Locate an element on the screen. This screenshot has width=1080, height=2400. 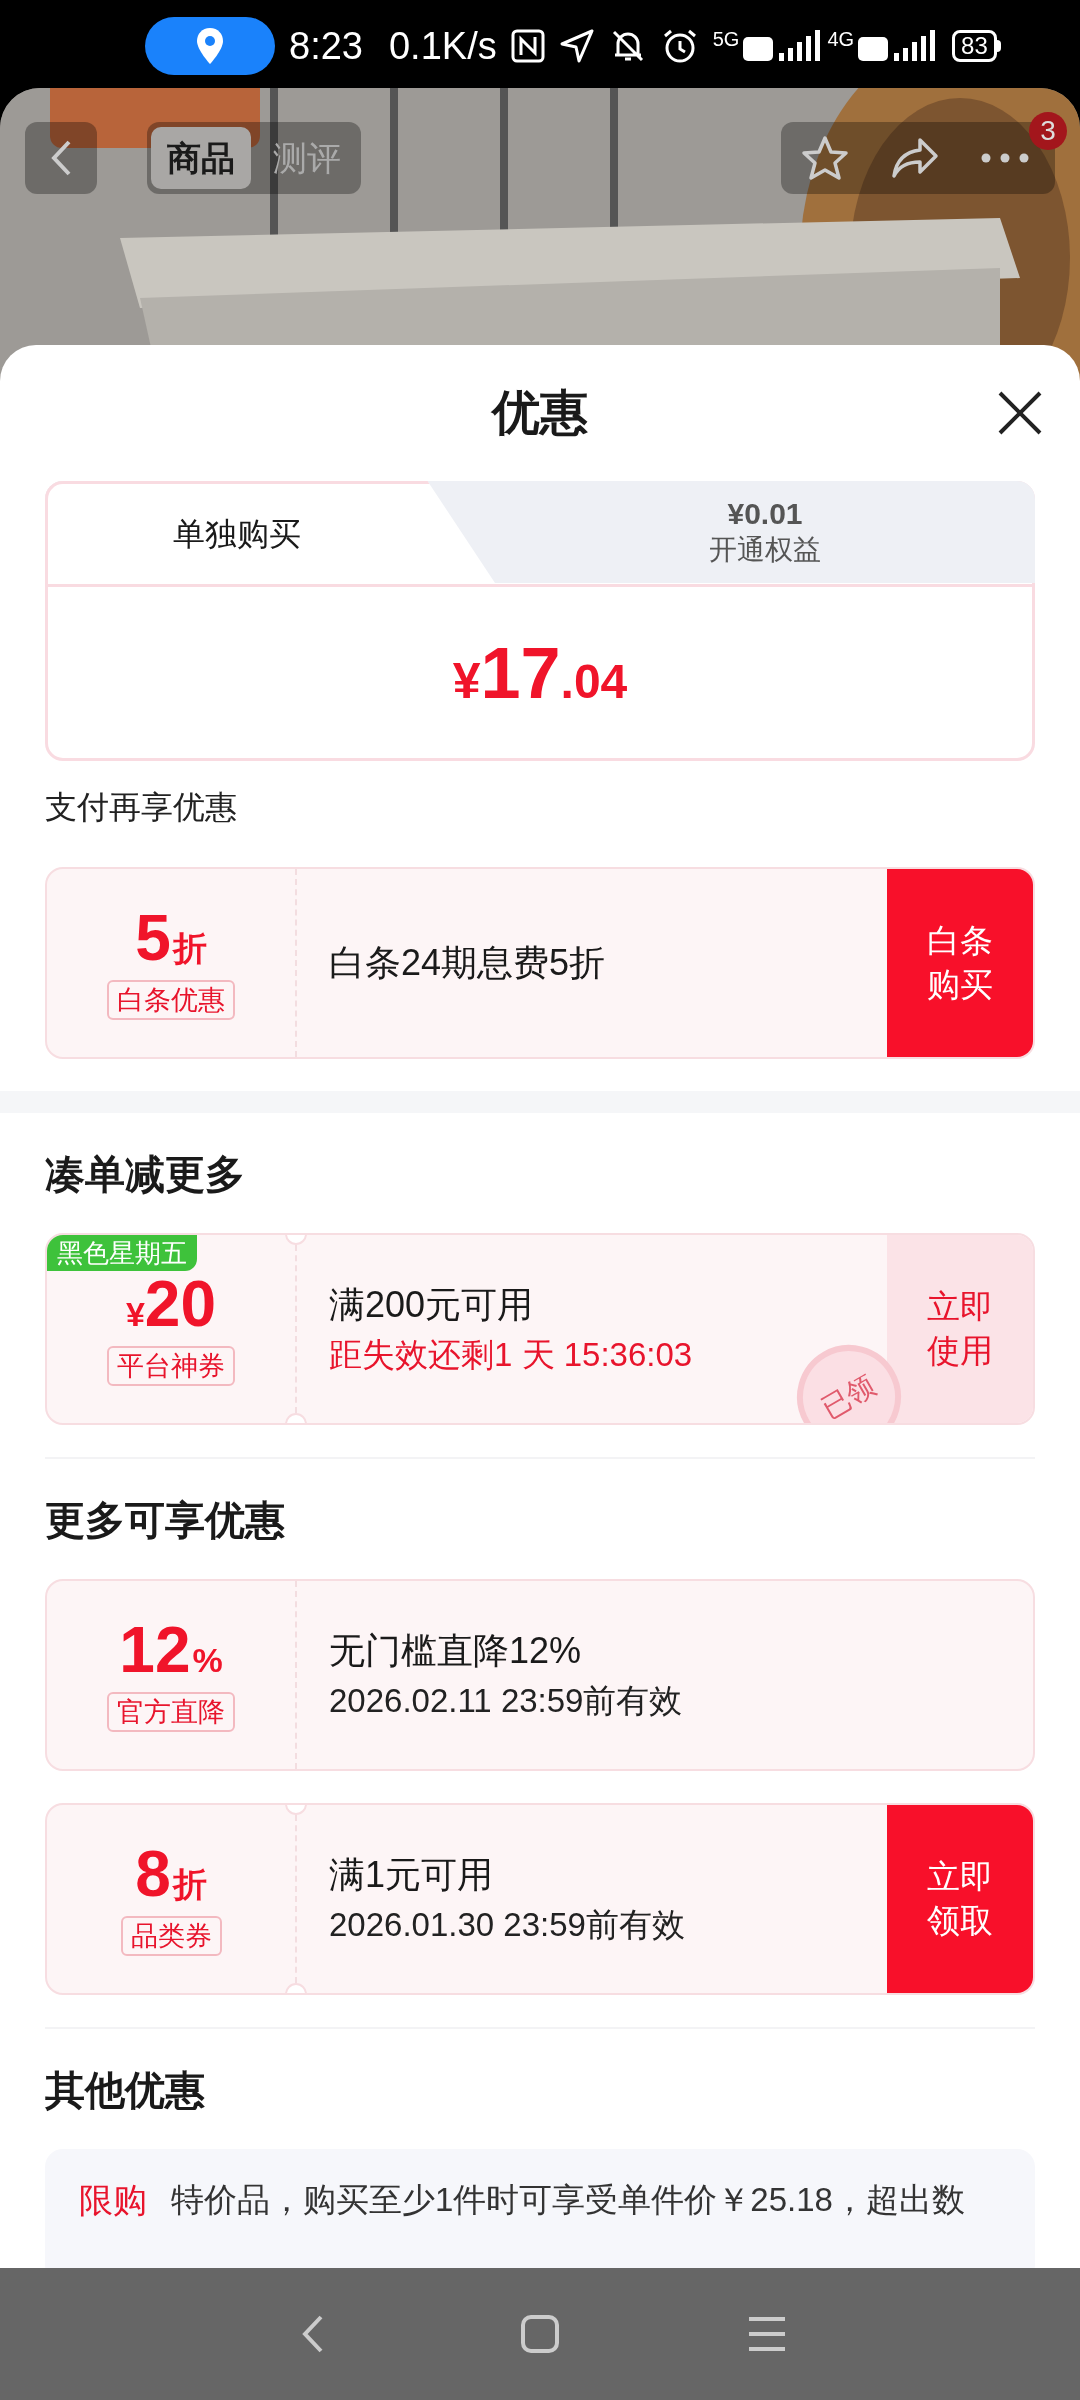
validity-text: 2026.01.30 23:59前有效 is located at coordinates (507, 1925).